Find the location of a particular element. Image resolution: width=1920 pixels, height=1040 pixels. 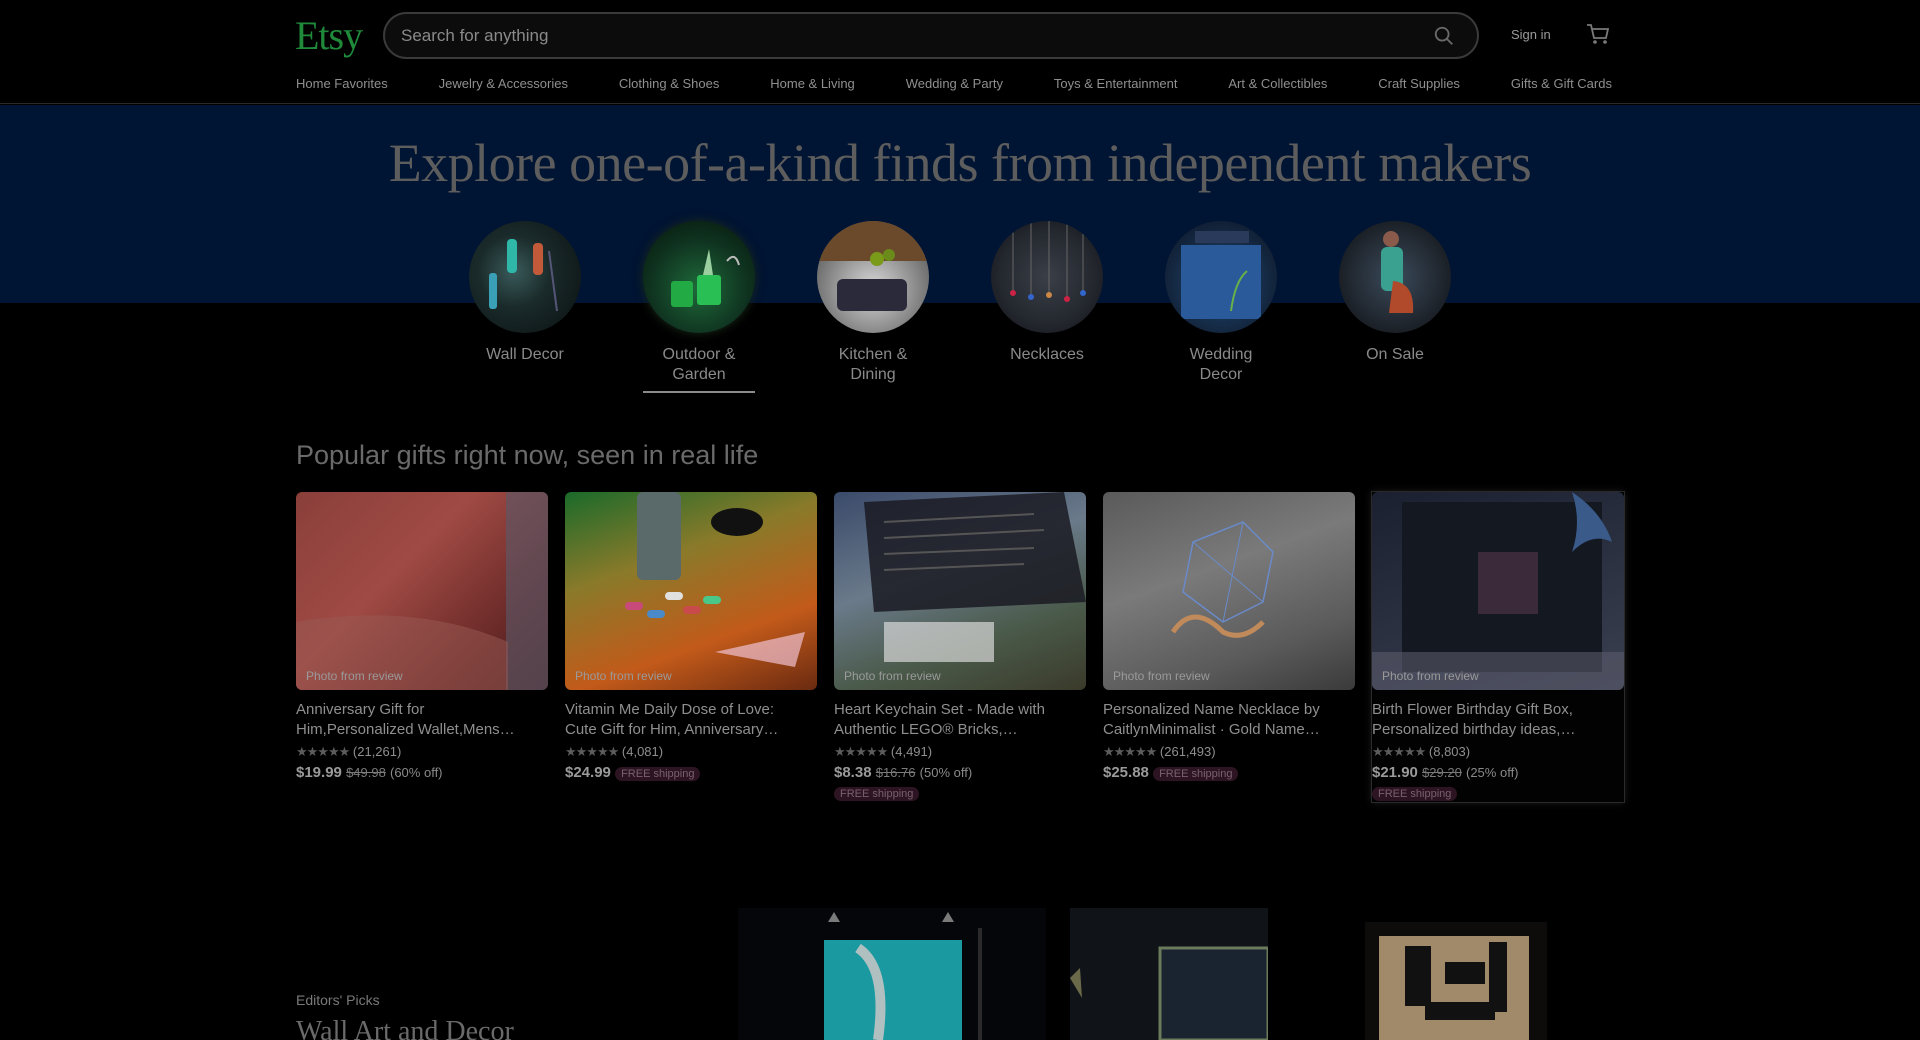

nav-item-art: Art & Collectibles is located at coordinates (1277, 83).